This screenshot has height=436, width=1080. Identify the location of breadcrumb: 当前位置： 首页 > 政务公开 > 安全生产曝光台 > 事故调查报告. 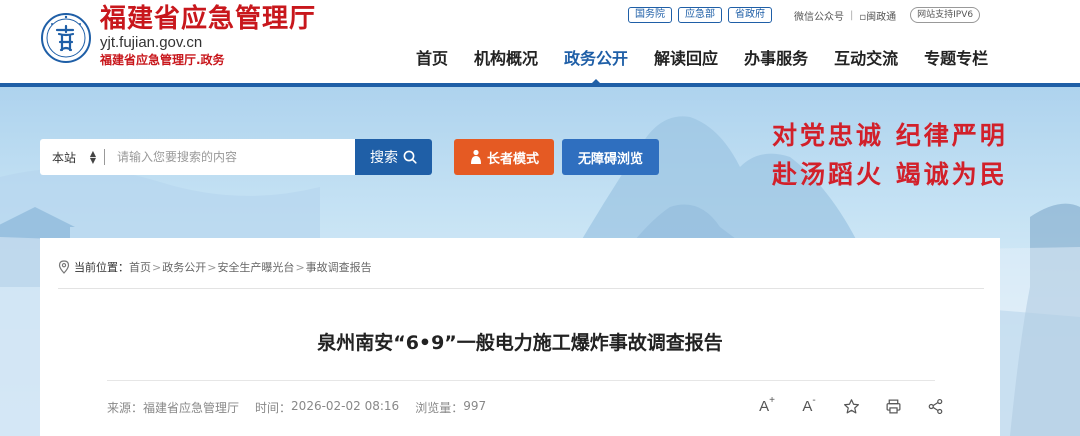
(215, 267).